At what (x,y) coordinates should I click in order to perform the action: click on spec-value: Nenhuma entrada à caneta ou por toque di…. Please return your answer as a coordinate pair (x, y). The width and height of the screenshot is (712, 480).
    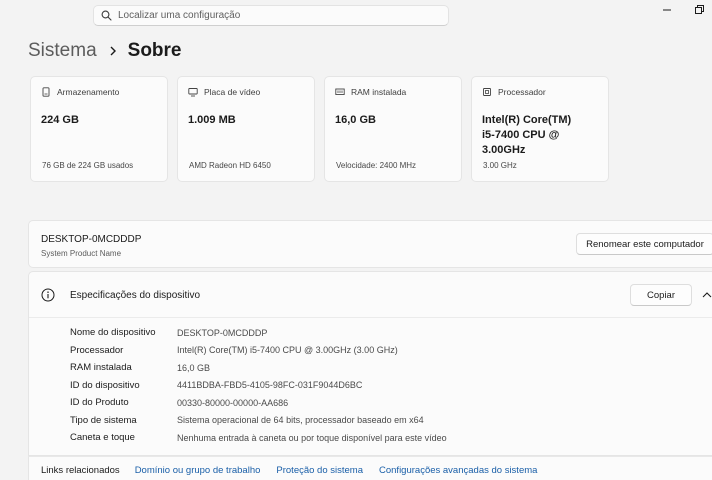
    Looking at the image, I should click on (312, 437).